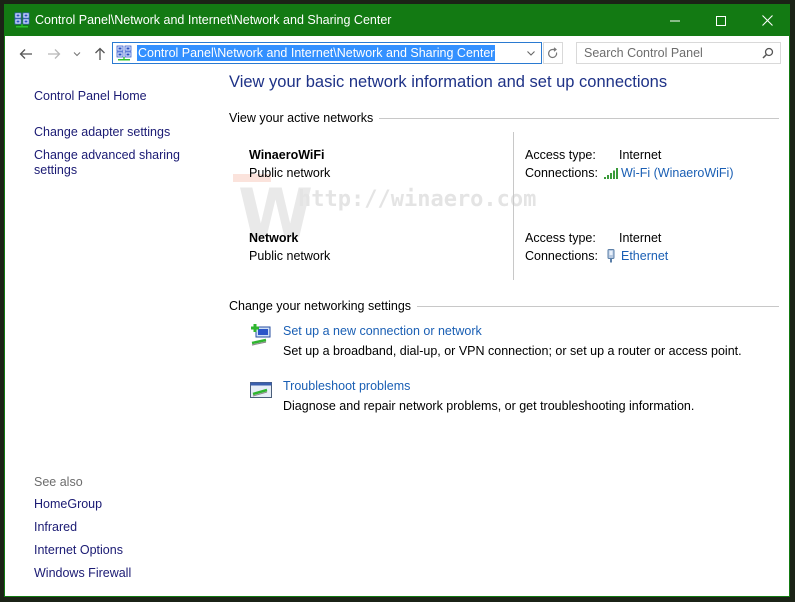 Image resolution: width=795 pixels, height=602 pixels. I want to click on see-also-heading: See also, so click(58, 482).